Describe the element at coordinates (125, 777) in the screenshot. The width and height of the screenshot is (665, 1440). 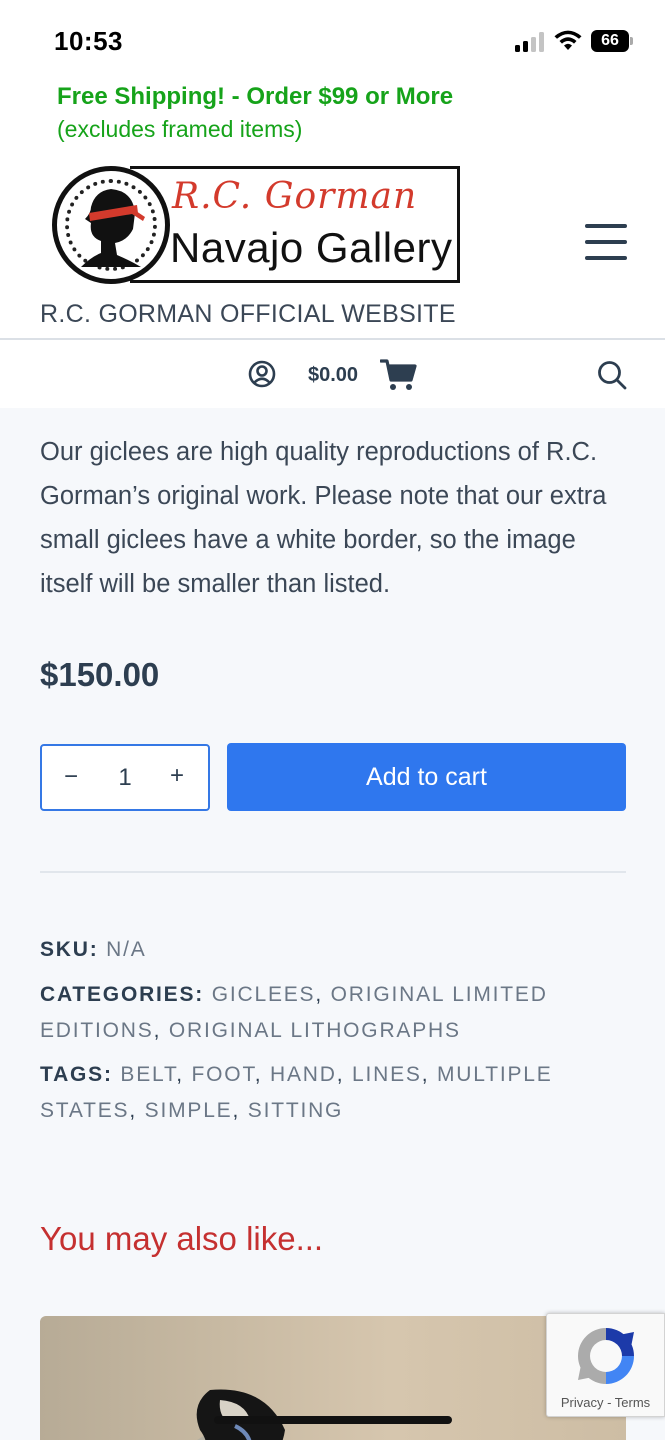
I see `quantity-stepper: − 1 +` at that location.